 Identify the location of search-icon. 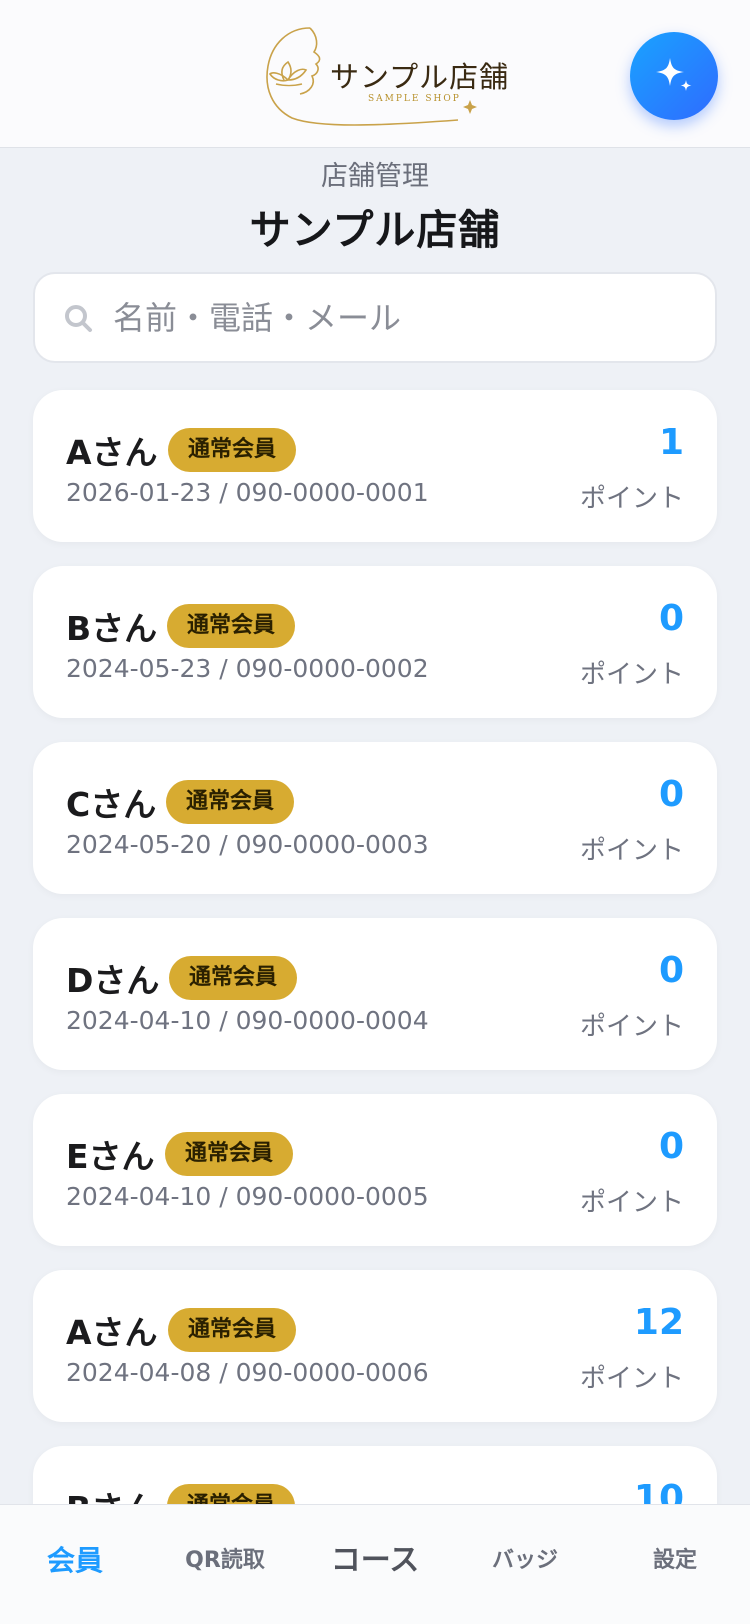
(78, 318).